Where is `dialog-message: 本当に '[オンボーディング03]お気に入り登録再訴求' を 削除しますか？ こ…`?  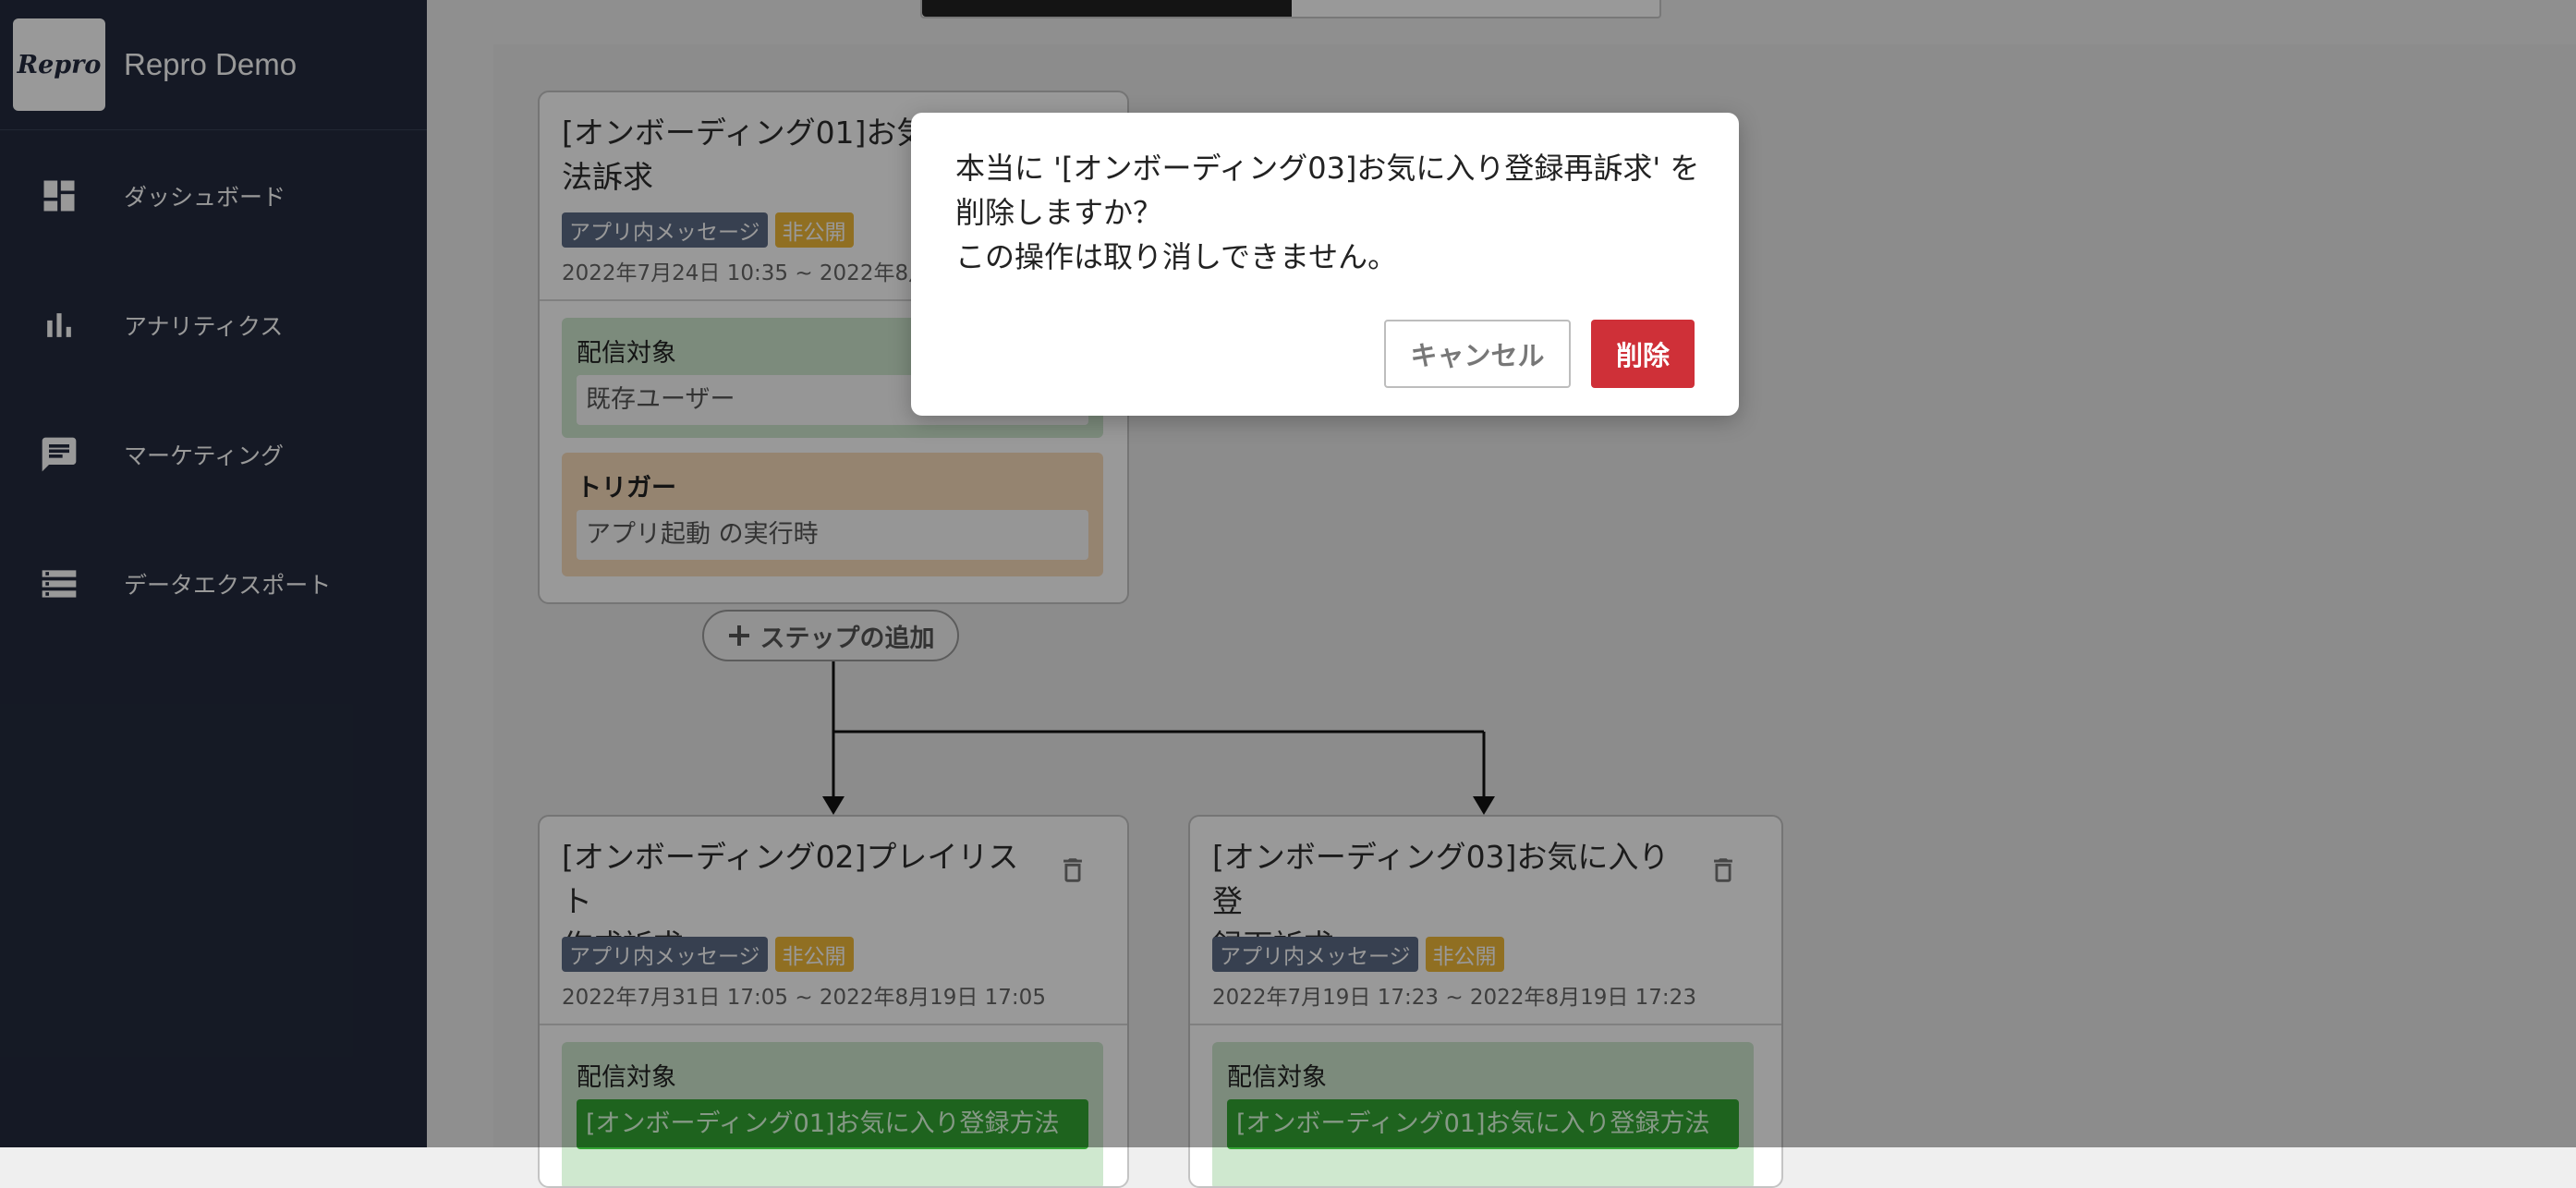 dialog-message: 本当に '[オンボーディング03]お気に入り登録再訴求' を 削除しますか？ こ… is located at coordinates (1327, 212).